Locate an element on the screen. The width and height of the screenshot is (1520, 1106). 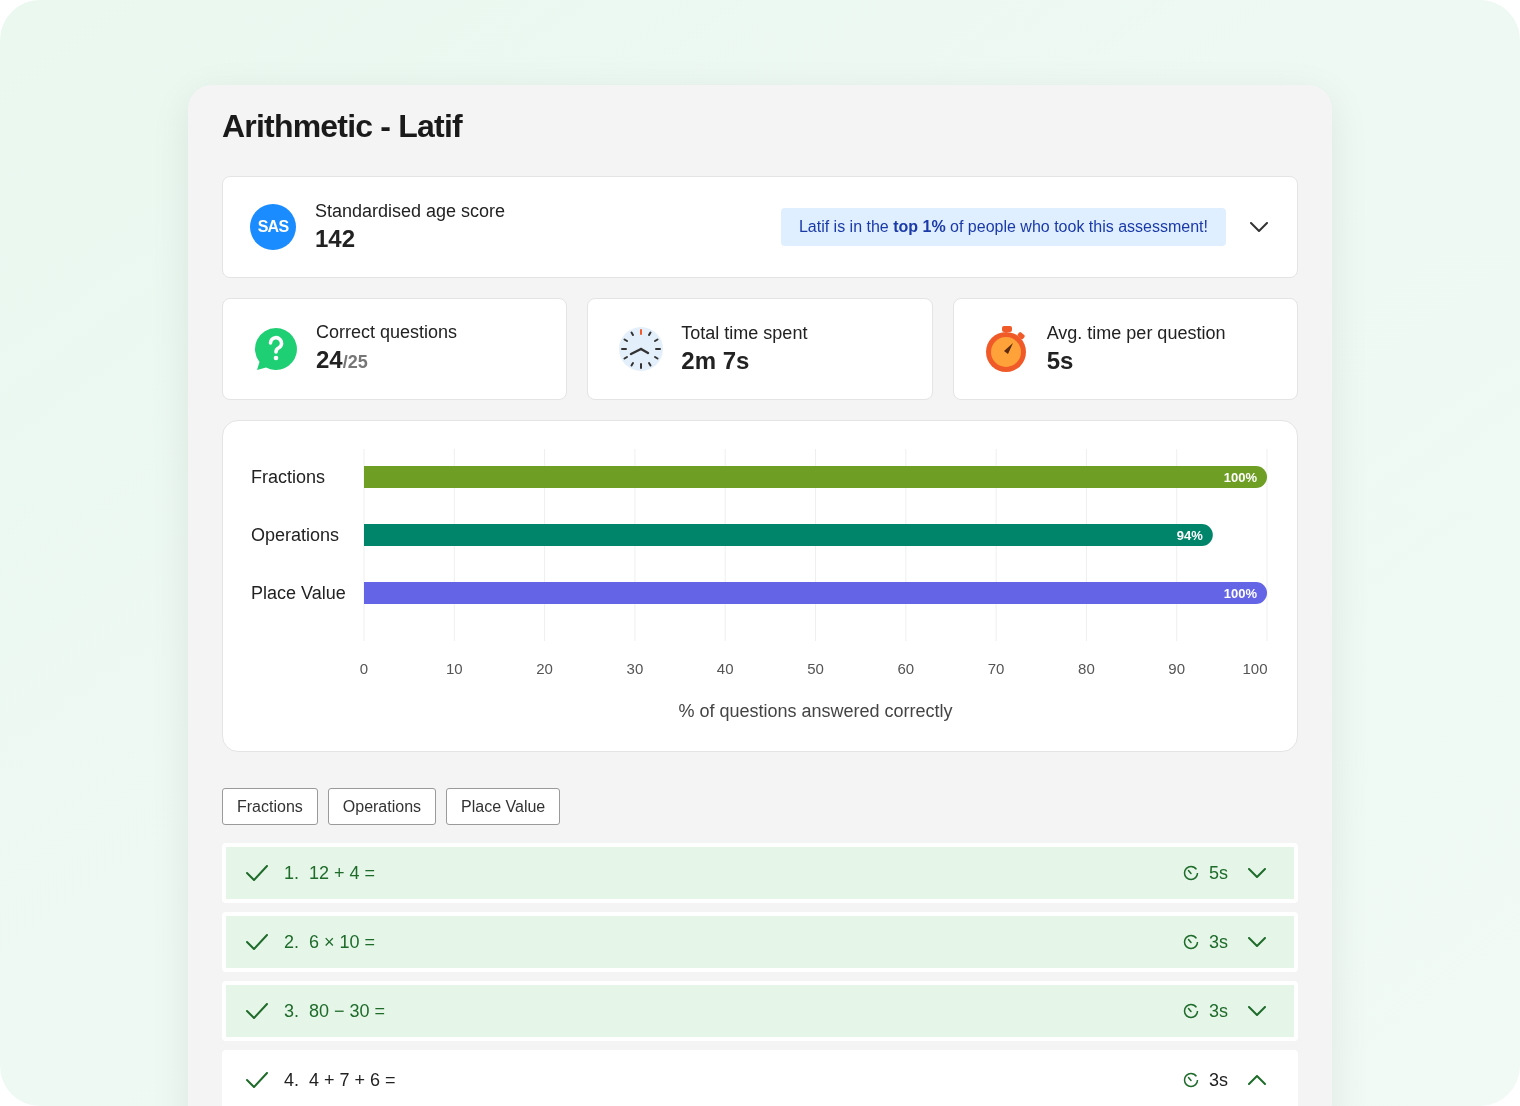
clock-icon is located at coordinates (641, 349).